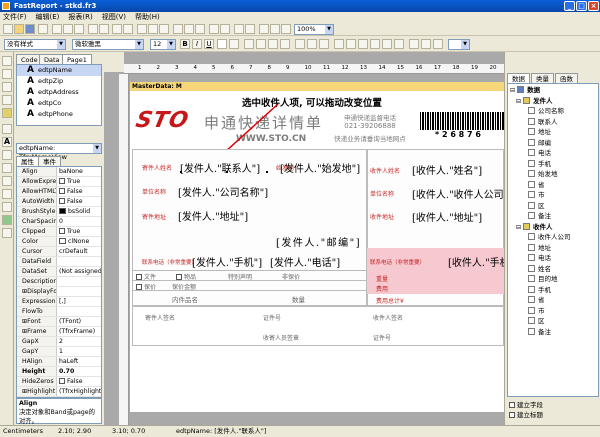 The height and width of the screenshot is (437, 600). Describe the element at coordinates (59, 292) in the screenshot. I see `property-row: ⊞DisplayForma` at that location.